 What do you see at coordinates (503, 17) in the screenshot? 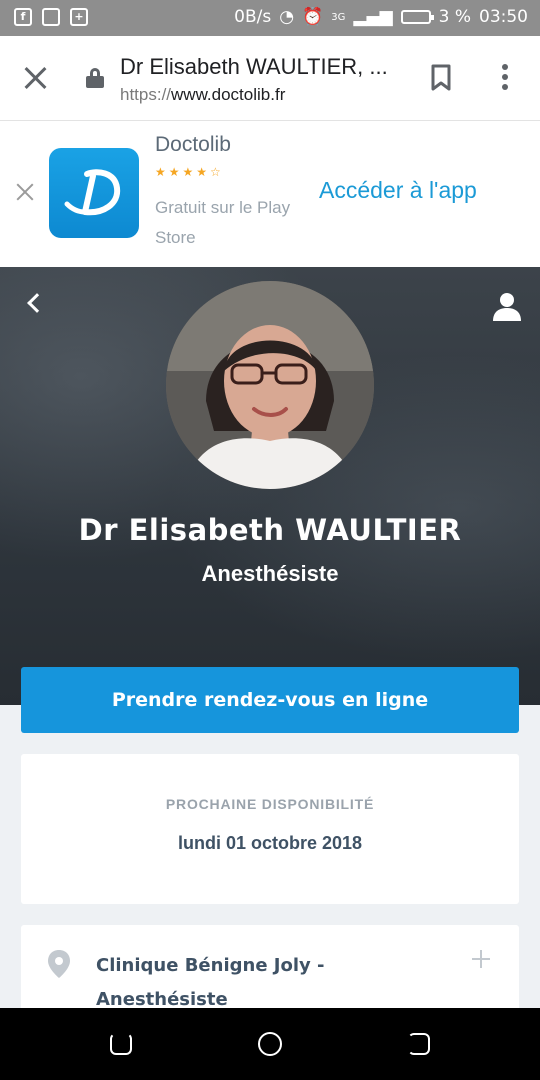
I see `clock: 03:50` at bounding box center [503, 17].